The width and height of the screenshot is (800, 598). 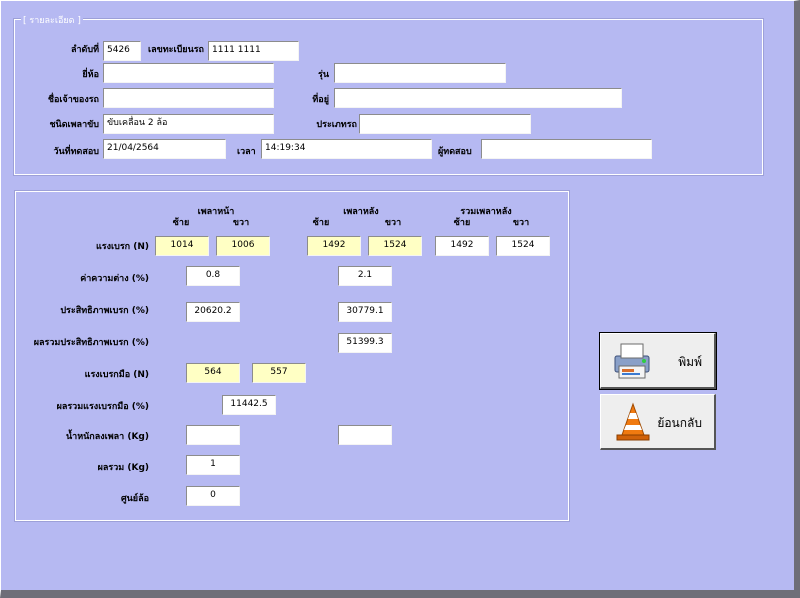 I want to click on details-legend: [ รายละเอียด ], so click(x=52, y=20).